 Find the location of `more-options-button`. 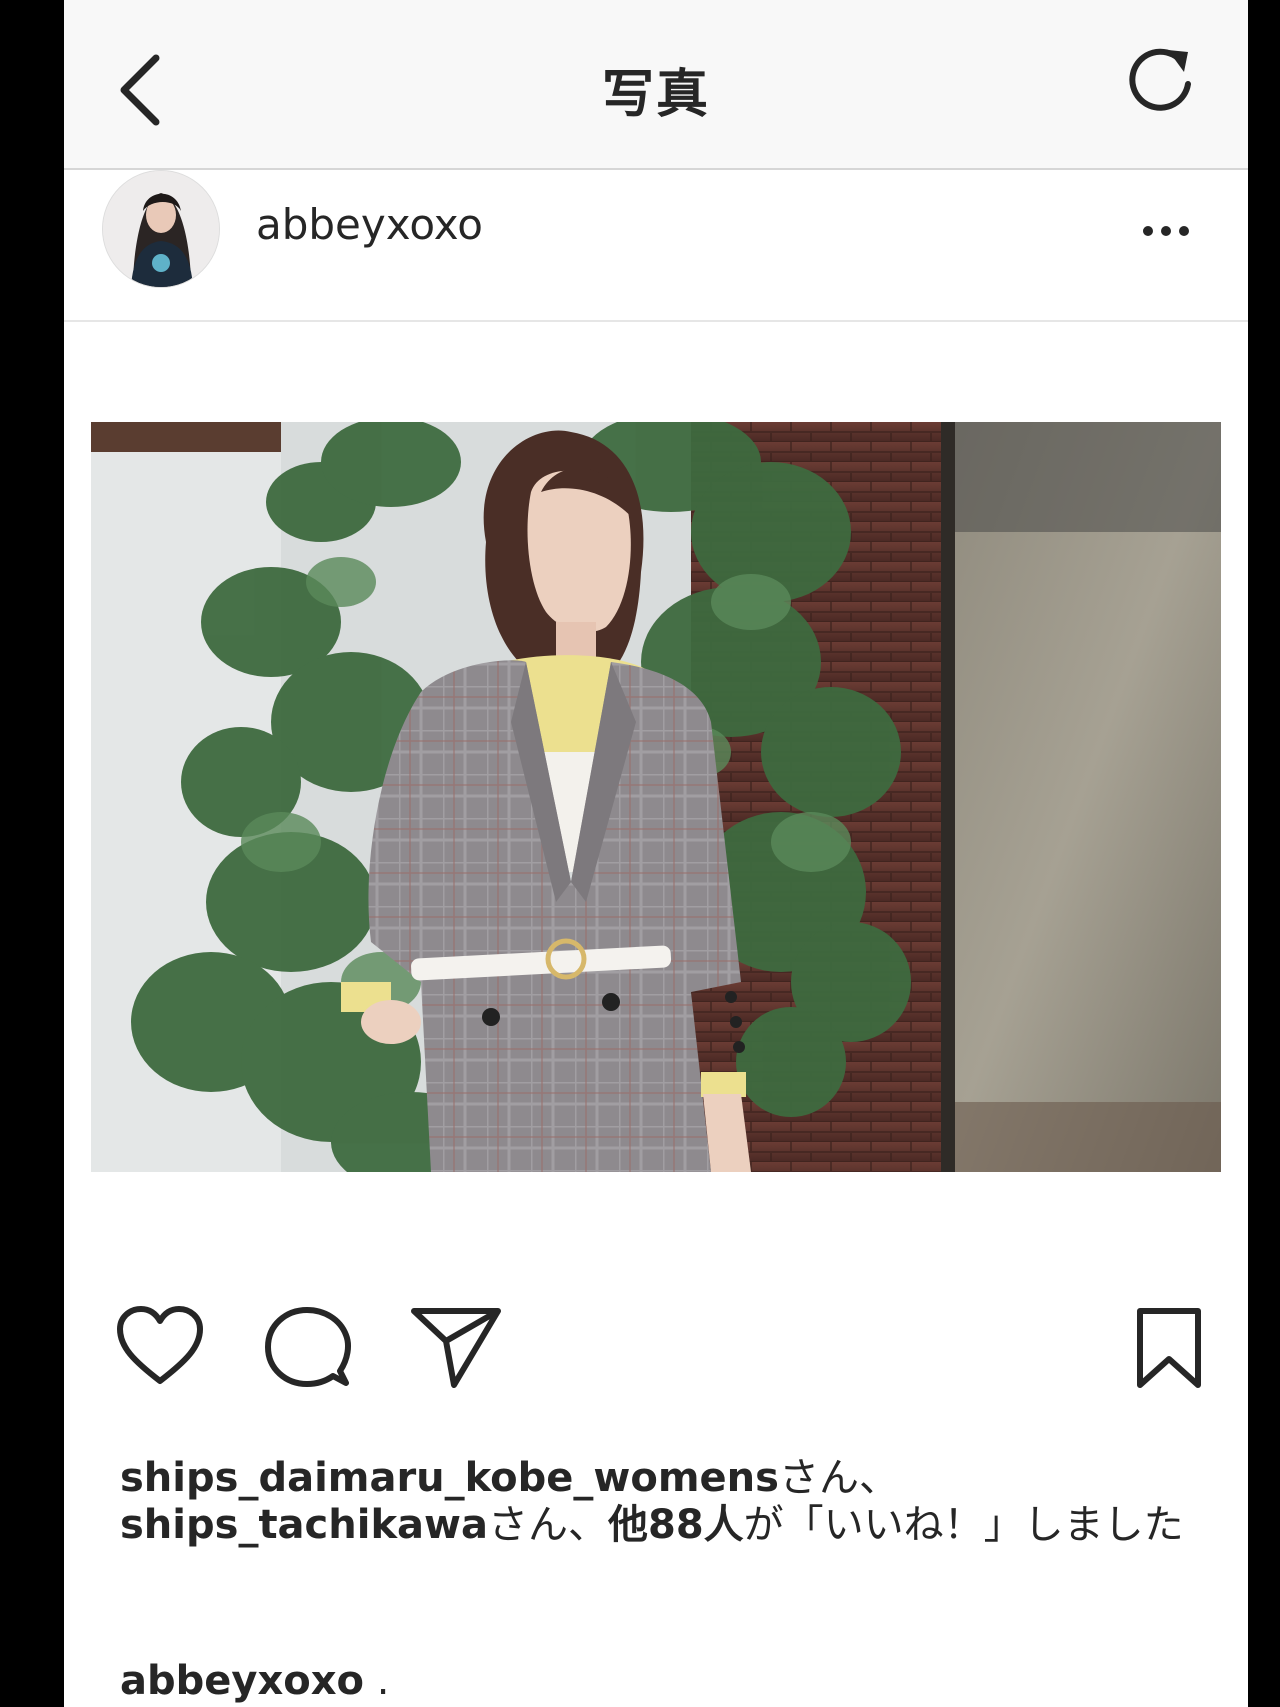

more-options-button is located at coordinates (1170, 231).